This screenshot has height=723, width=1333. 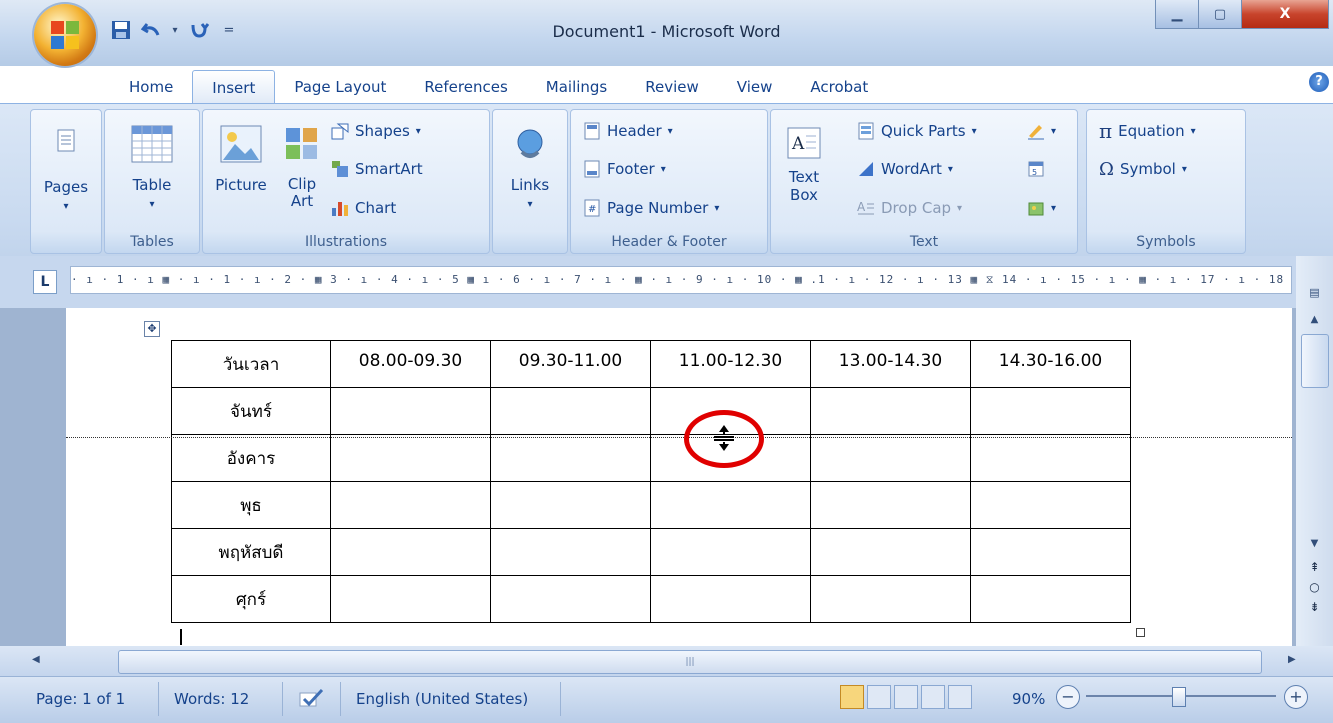 I want to click on table-move-handle-icon: ✥, so click(x=152, y=329).